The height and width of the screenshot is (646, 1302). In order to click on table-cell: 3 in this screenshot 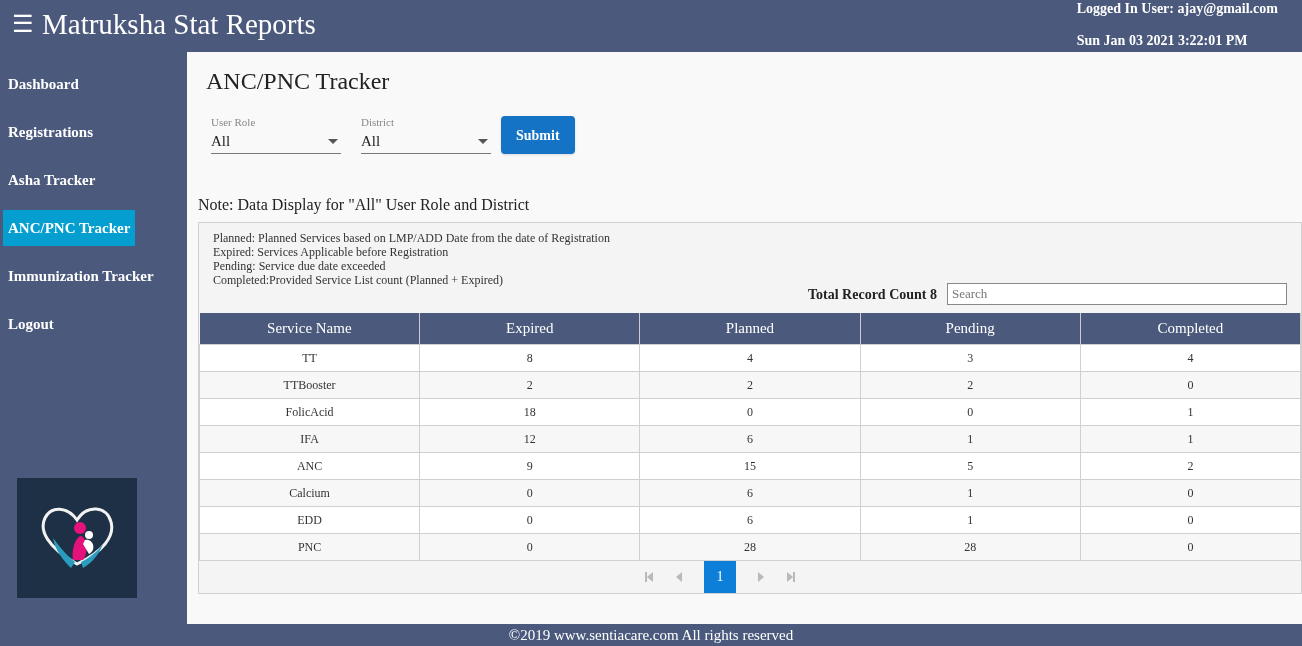, I will do `click(970, 357)`.